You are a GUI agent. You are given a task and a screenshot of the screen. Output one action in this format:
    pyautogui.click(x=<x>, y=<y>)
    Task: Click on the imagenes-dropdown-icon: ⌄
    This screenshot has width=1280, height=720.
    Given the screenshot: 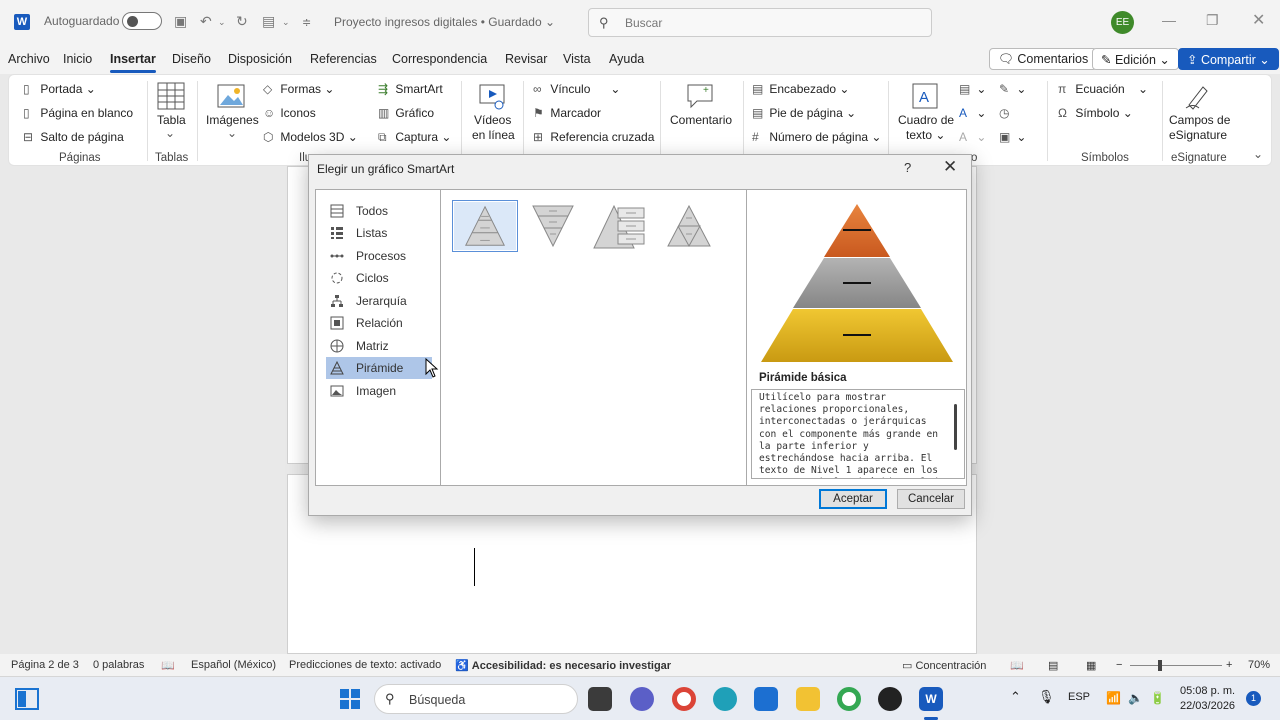 What is the action you would take?
    pyautogui.click(x=232, y=133)
    